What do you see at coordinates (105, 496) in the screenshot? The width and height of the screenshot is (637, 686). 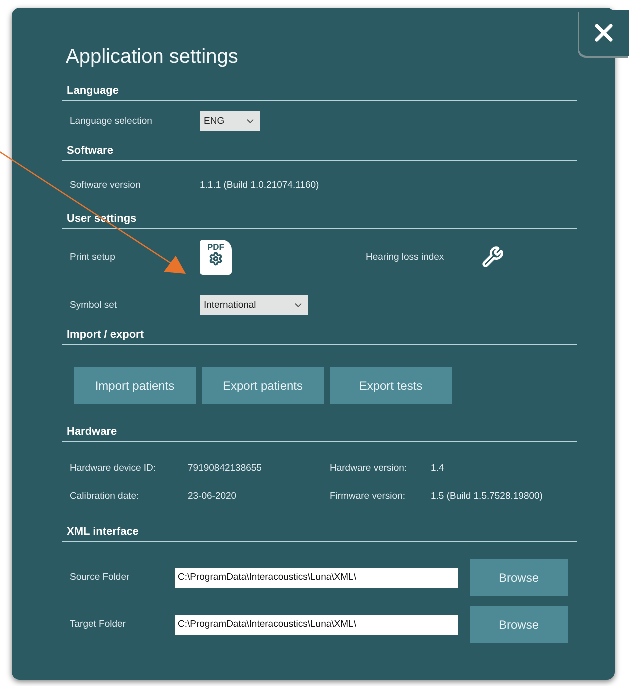 I see `info-label: Calibration date:` at bounding box center [105, 496].